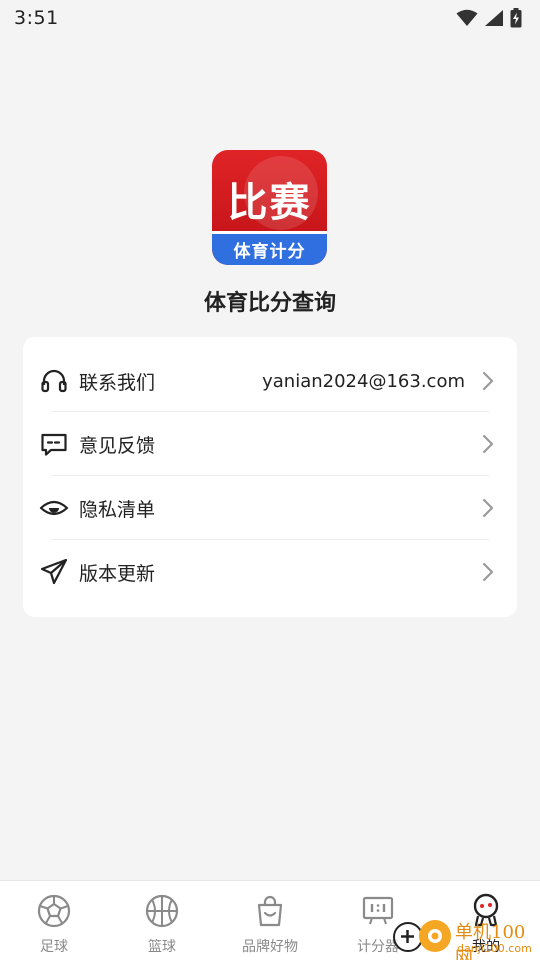  What do you see at coordinates (54, 444) in the screenshot?
I see `feedback-icon` at bounding box center [54, 444].